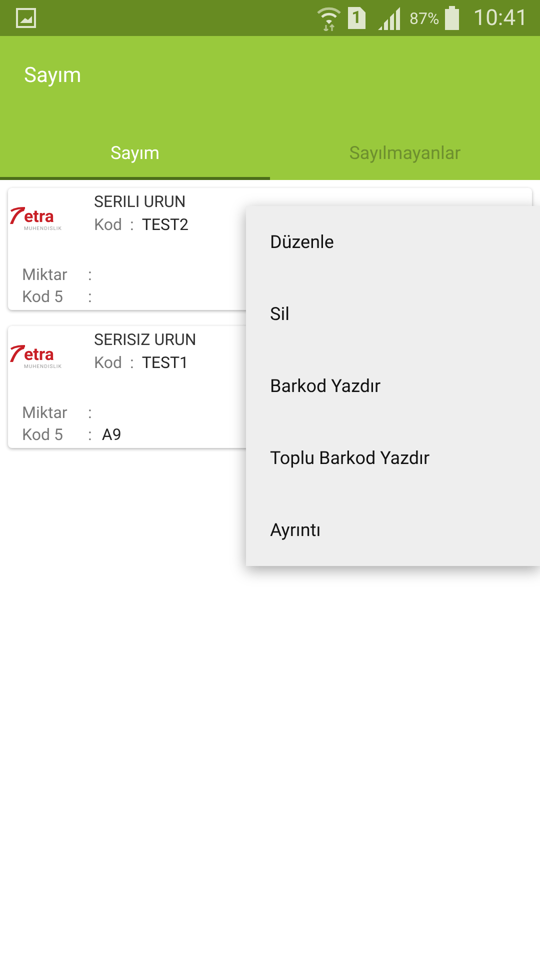  What do you see at coordinates (500, 18) in the screenshot?
I see `clock: 10:41` at bounding box center [500, 18].